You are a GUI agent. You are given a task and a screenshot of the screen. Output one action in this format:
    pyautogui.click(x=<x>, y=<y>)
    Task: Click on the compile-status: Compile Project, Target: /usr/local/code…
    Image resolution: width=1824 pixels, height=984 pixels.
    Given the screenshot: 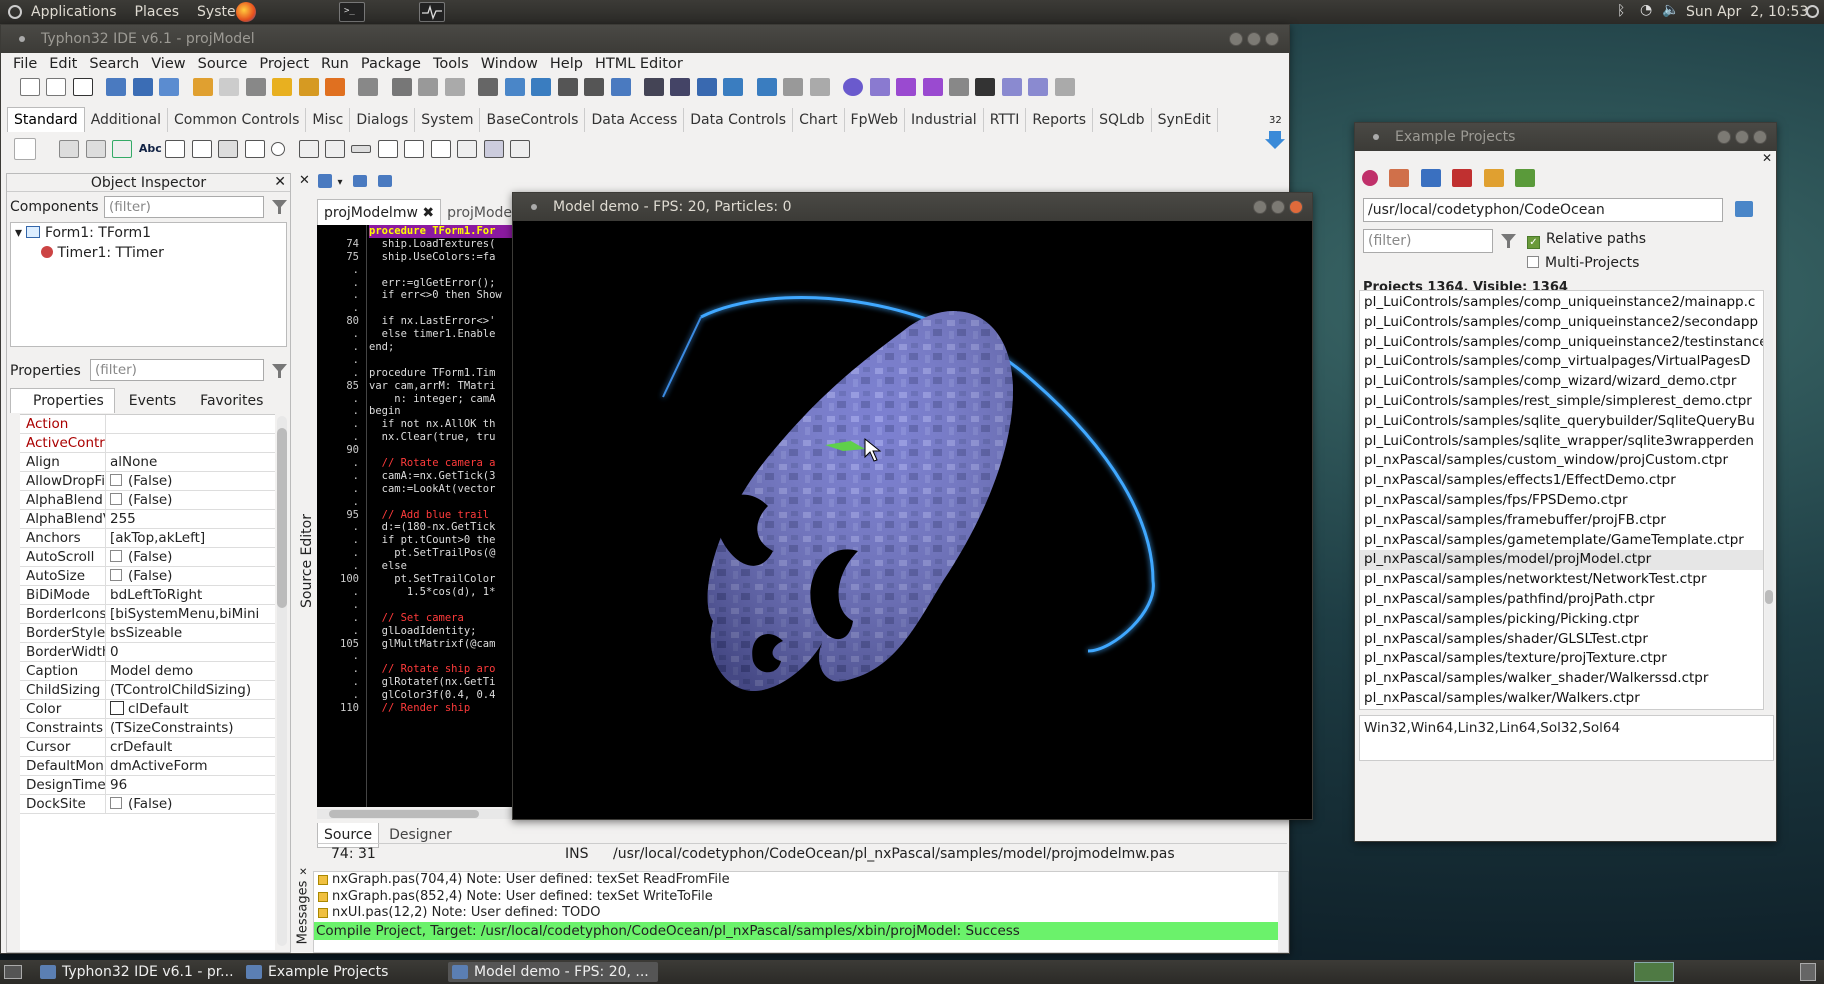 What is the action you would take?
    pyautogui.click(x=801, y=930)
    